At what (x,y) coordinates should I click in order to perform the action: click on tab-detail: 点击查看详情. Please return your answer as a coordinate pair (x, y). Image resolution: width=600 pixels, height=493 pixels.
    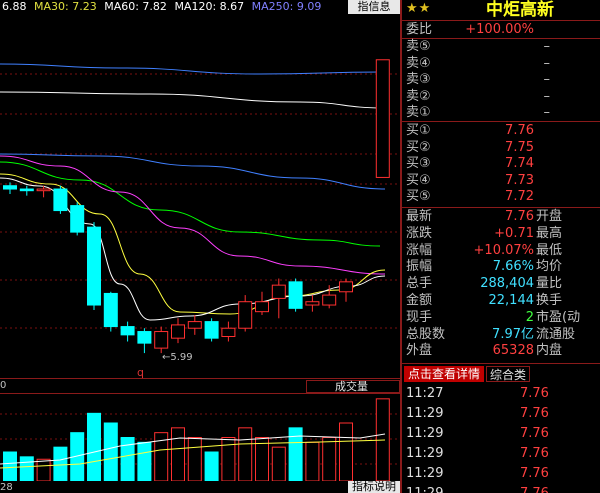
    Looking at the image, I should click on (444, 374).